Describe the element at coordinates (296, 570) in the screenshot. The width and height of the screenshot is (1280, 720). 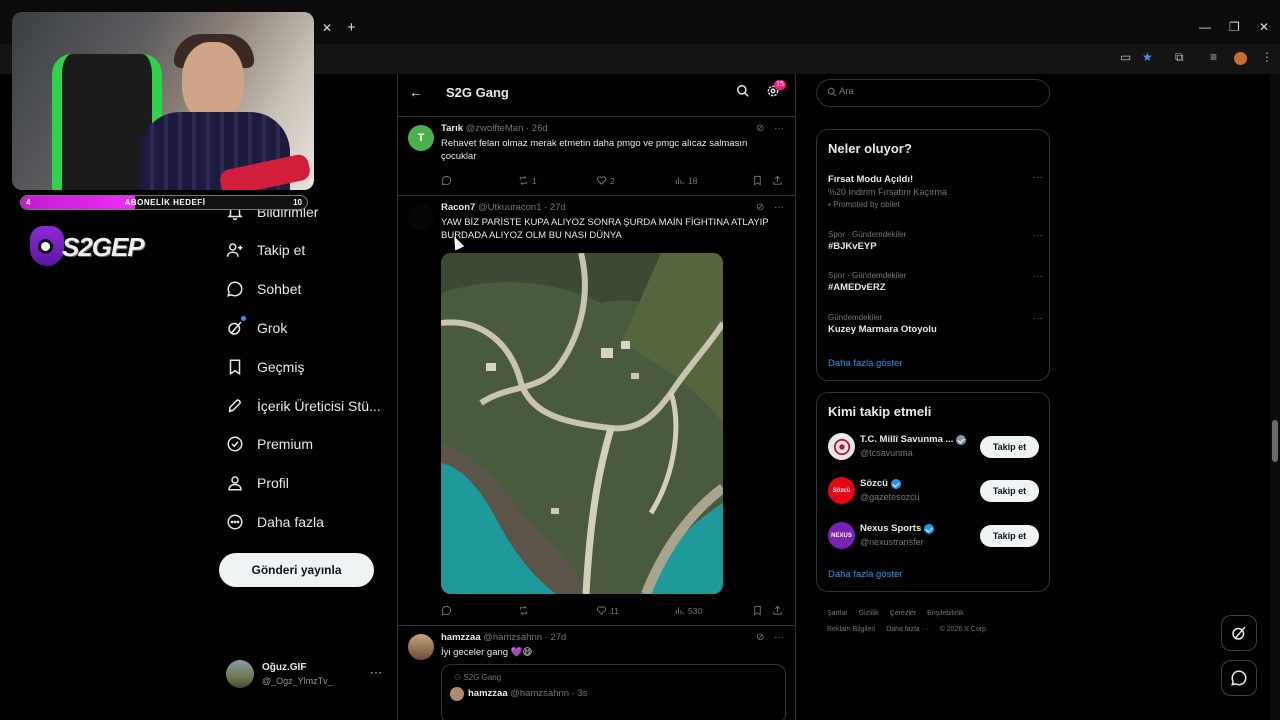
I see `post-button: Gönderi yayınla` at that location.